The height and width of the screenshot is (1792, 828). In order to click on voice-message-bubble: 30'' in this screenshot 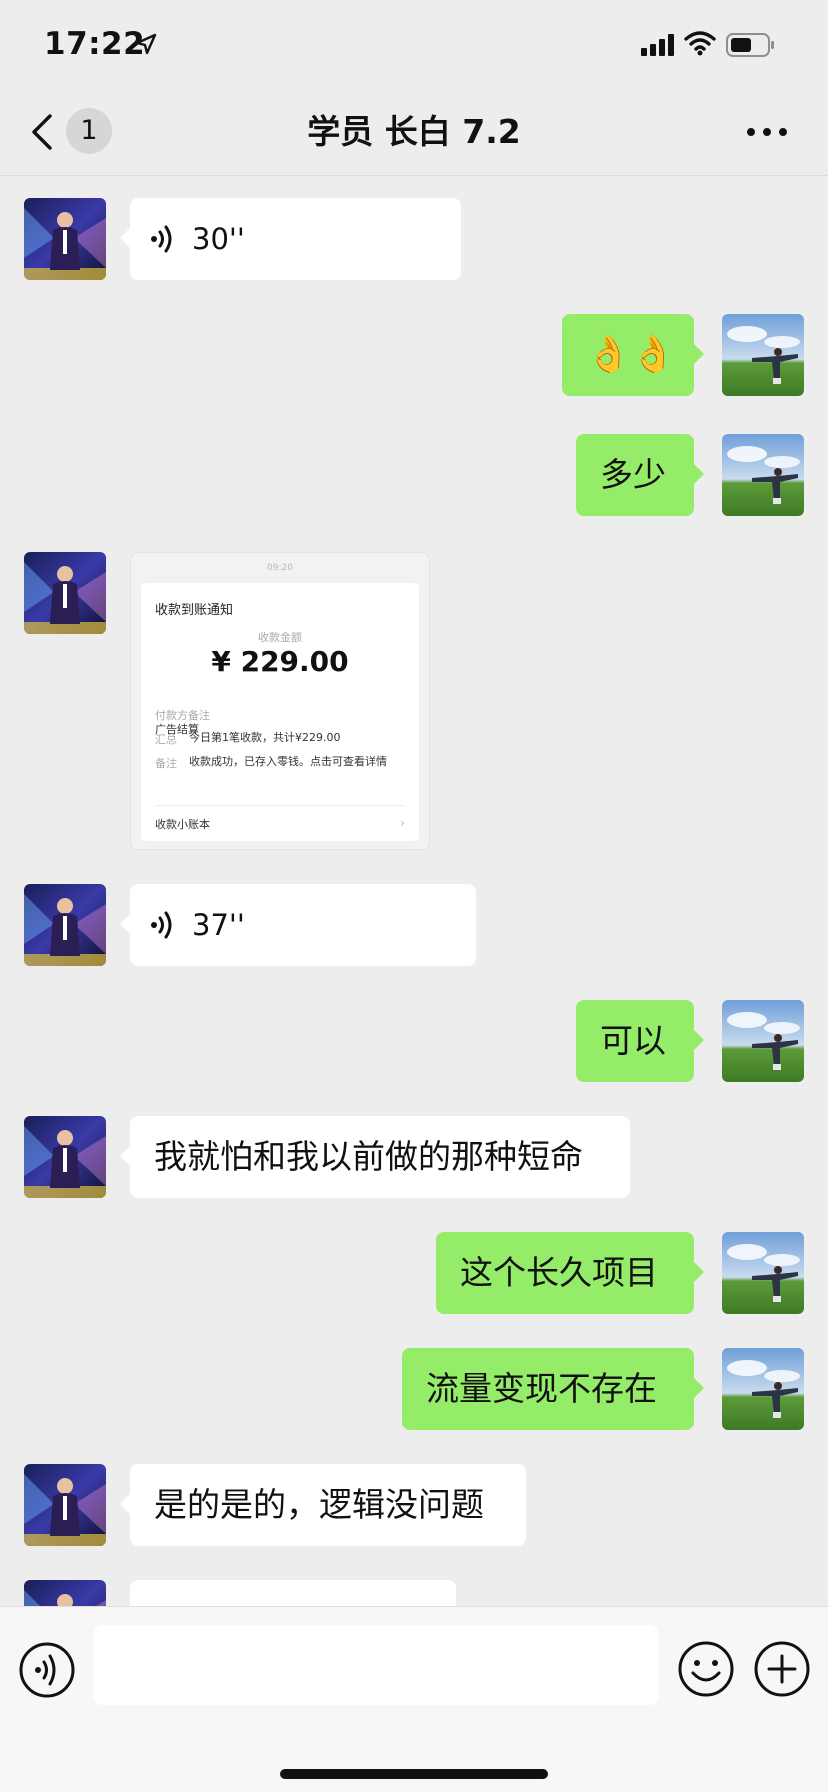, I will do `click(290, 239)`.